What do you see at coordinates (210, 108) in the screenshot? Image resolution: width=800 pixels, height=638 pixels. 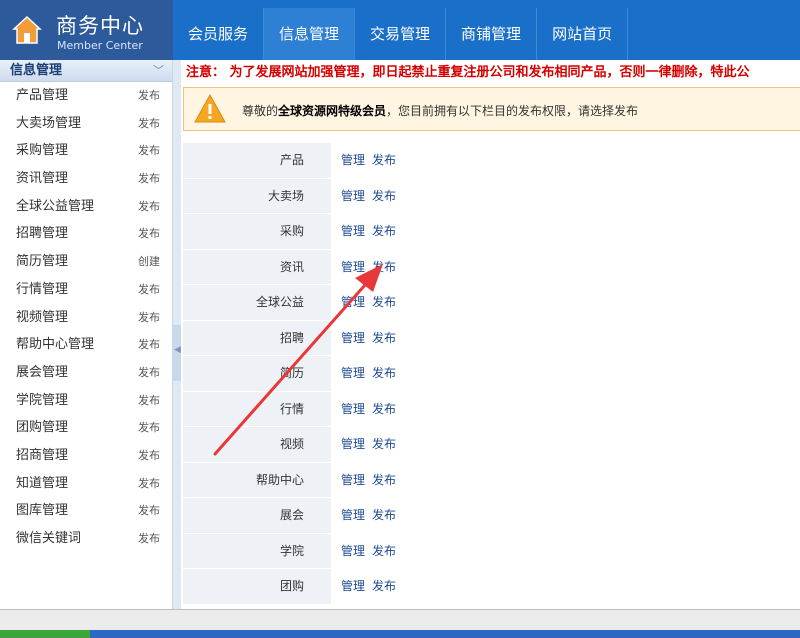 I see `warning-icon` at bounding box center [210, 108].